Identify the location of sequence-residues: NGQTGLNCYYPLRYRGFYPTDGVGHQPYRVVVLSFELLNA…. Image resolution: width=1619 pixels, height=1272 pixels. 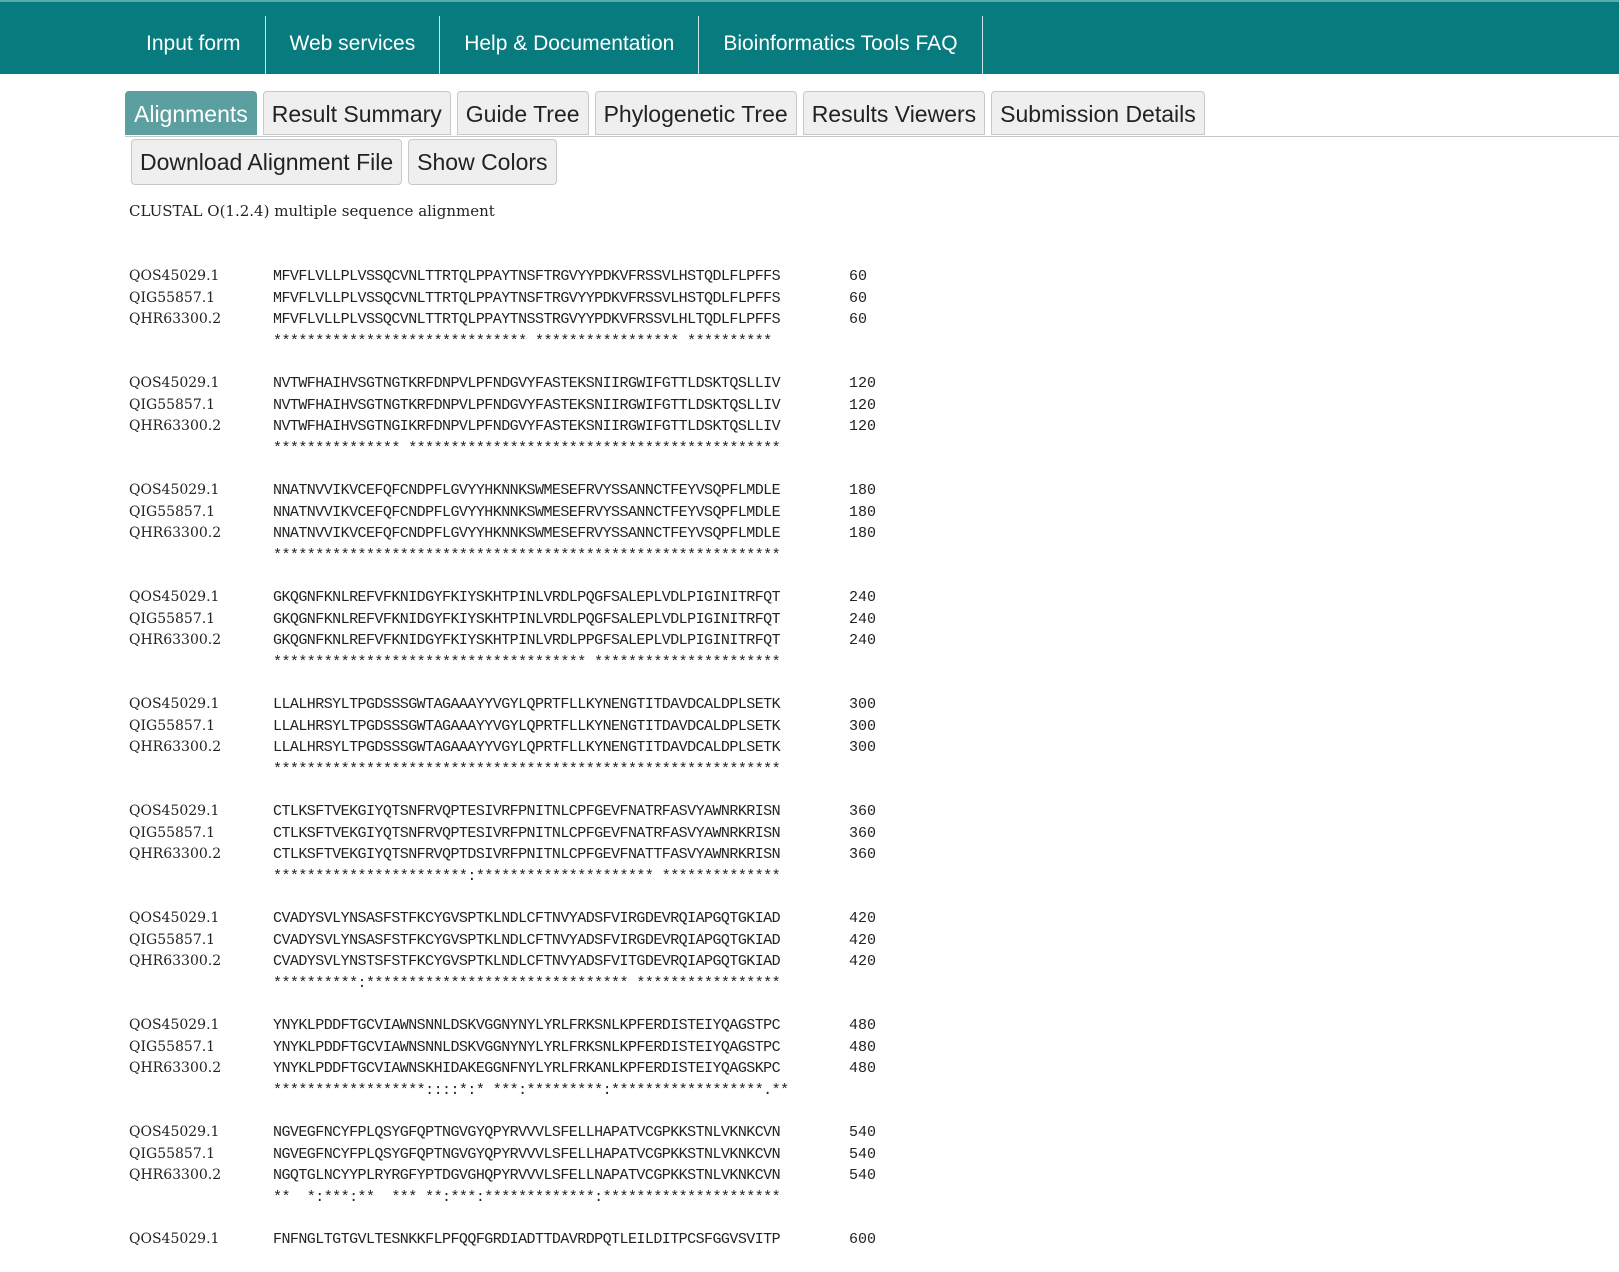
(527, 1175).